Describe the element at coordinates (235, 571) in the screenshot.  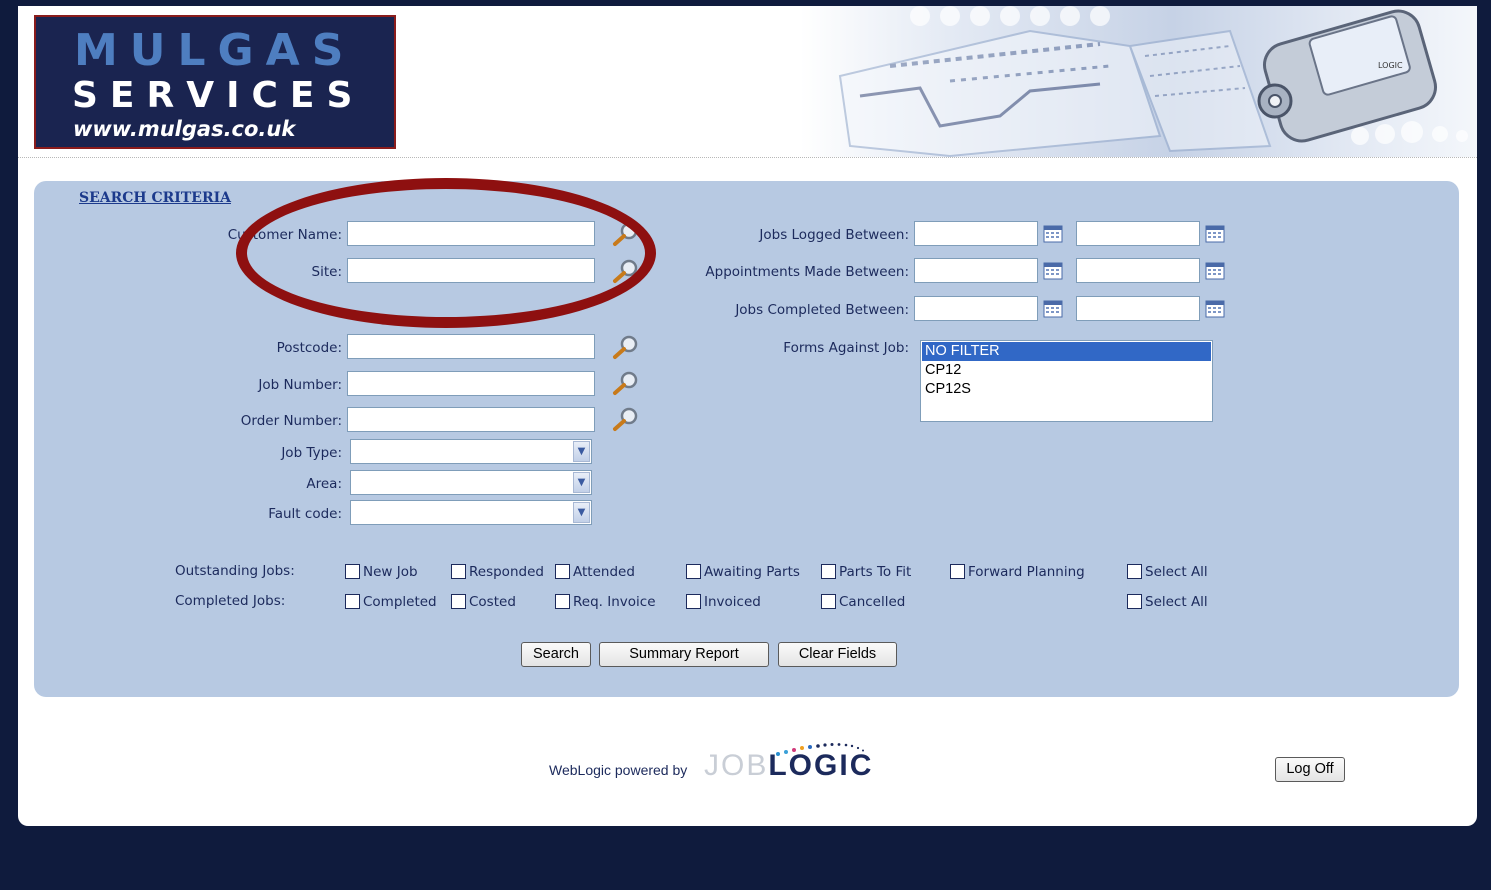
I see `outstanding-jobs-label: Outstanding Jobs:` at that location.